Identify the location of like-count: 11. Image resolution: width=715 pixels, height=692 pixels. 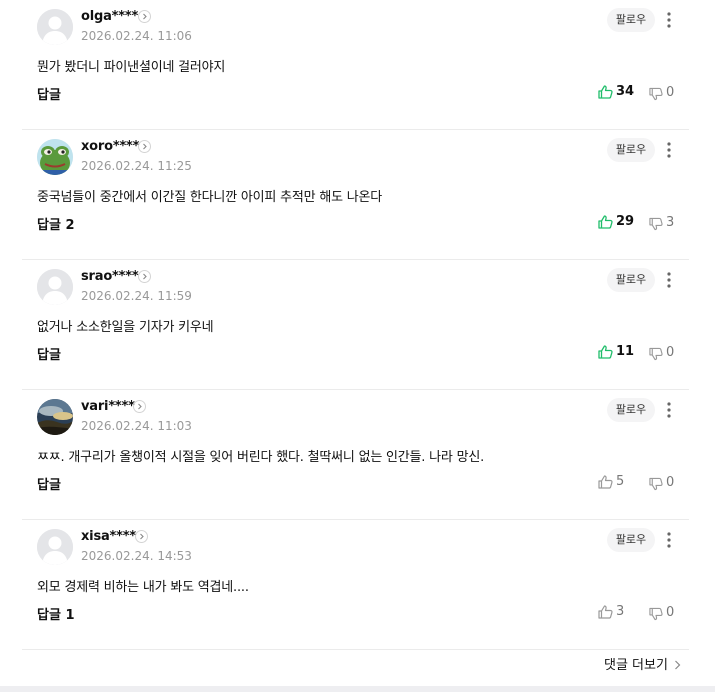
(625, 351).